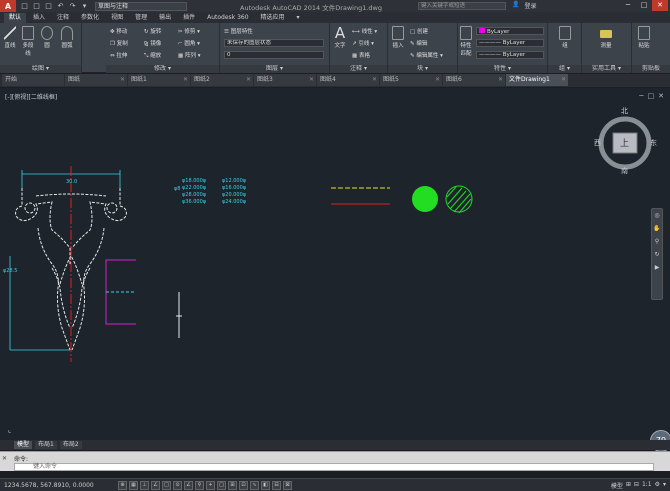  Describe the element at coordinates (617, 485) in the screenshot. I see `model-space-button: 模型` at that location.